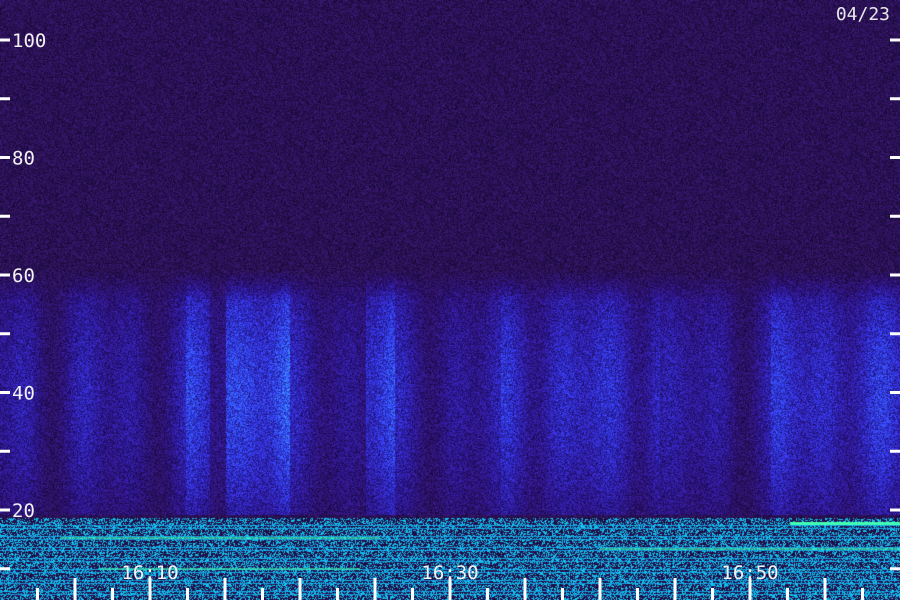 The width and height of the screenshot is (900, 600). Describe the element at coordinates (23, 159) in the screenshot. I see `y-tick-label: 80` at that location.